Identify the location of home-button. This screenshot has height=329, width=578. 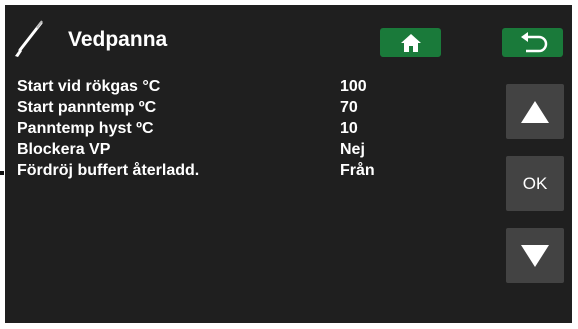
(410, 42).